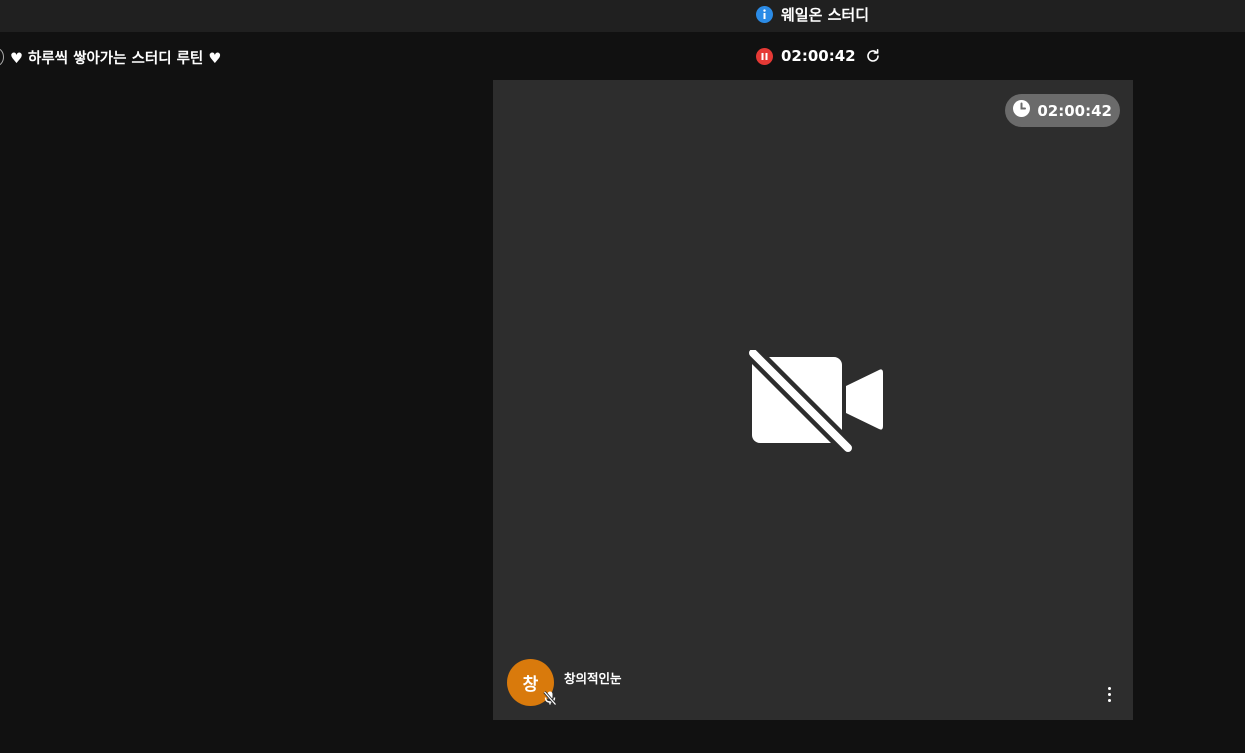 The image size is (1245, 753). What do you see at coordinates (1074, 110) in the screenshot?
I see `tile-timer-text: 02:00:42` at bounding box center [1074, 110].